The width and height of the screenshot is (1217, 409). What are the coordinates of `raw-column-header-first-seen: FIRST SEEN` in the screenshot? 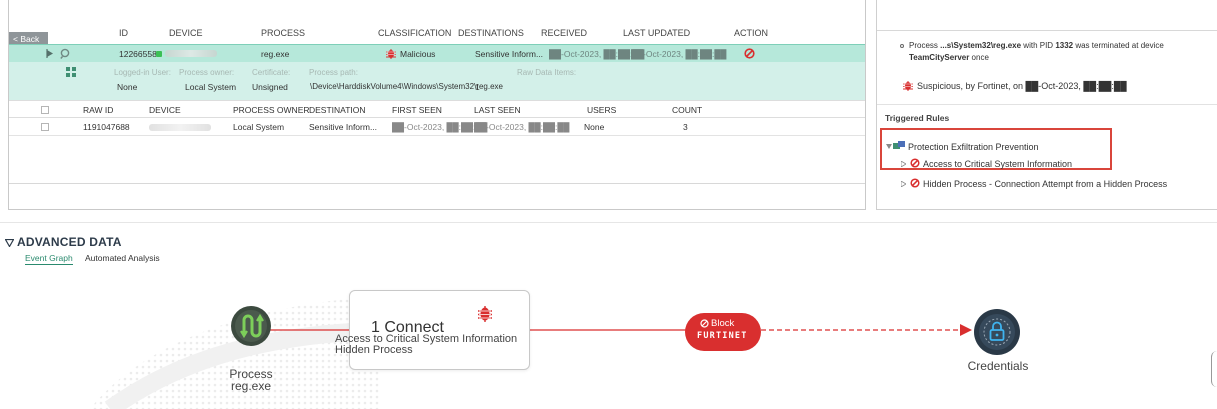 It's located at (417, 110).